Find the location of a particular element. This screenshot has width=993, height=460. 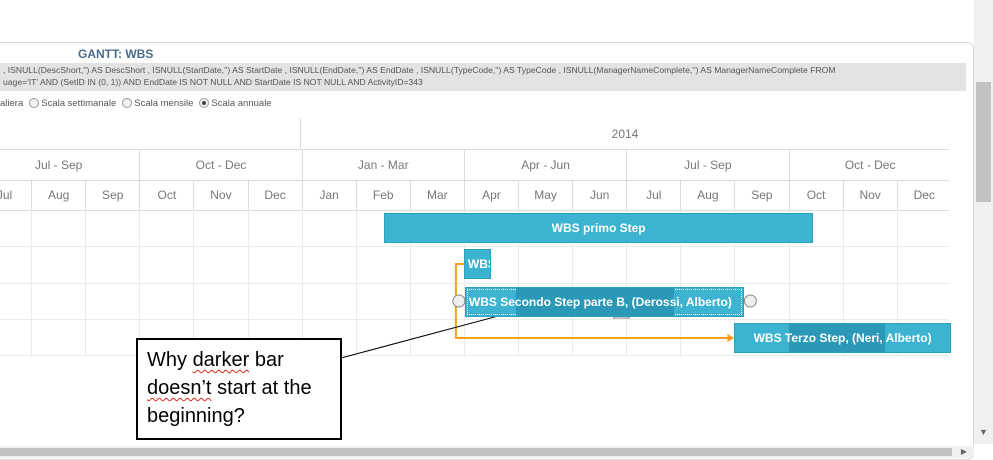

task-label: WBS is located at coordinates (478, 264).